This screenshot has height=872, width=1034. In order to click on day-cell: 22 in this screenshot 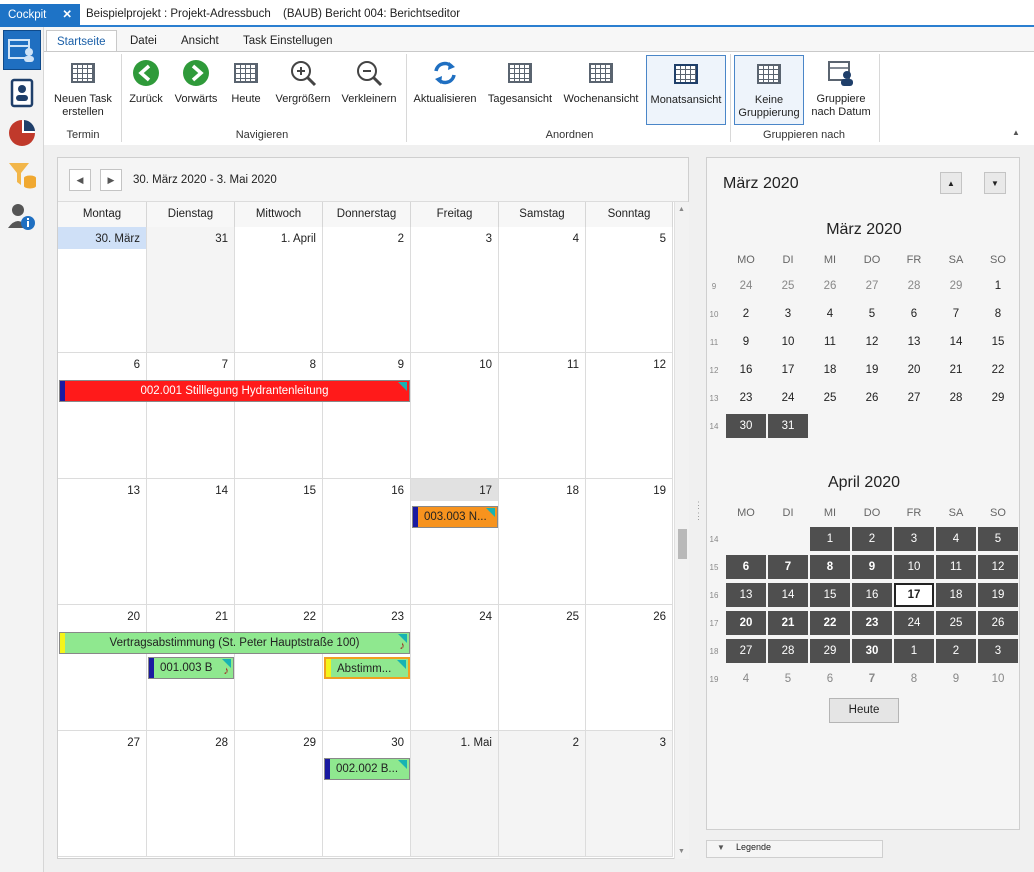, I will do `click(279, 668)`.